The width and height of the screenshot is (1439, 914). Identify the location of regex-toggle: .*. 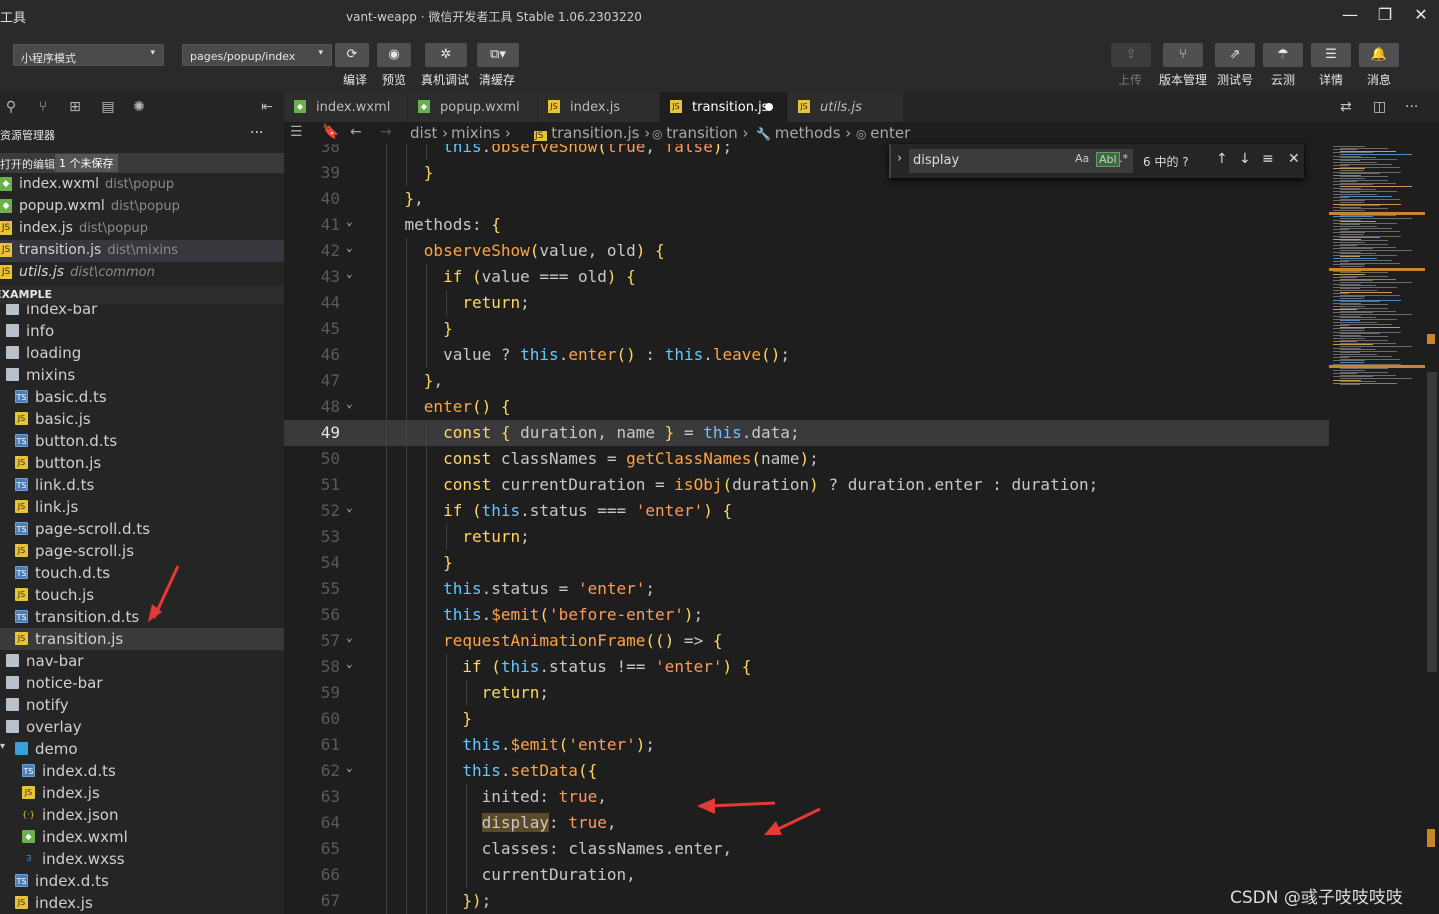
(1123, 158).